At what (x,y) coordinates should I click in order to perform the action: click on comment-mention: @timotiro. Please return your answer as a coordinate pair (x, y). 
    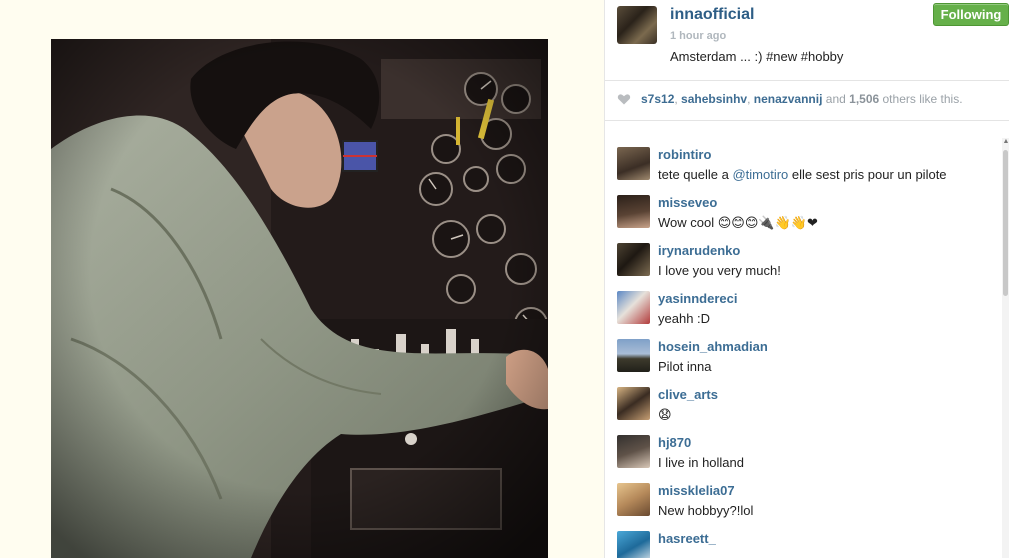
    Looking at the image, I should click on (760, 174).